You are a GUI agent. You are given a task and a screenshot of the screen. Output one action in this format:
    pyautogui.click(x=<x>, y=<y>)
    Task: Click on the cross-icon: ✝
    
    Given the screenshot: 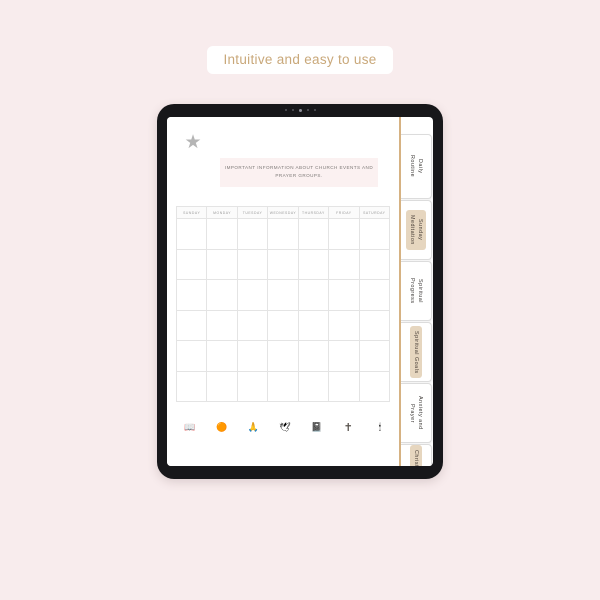 What is the action you would take?
    pyautogui.click(x=348, y=427)
    